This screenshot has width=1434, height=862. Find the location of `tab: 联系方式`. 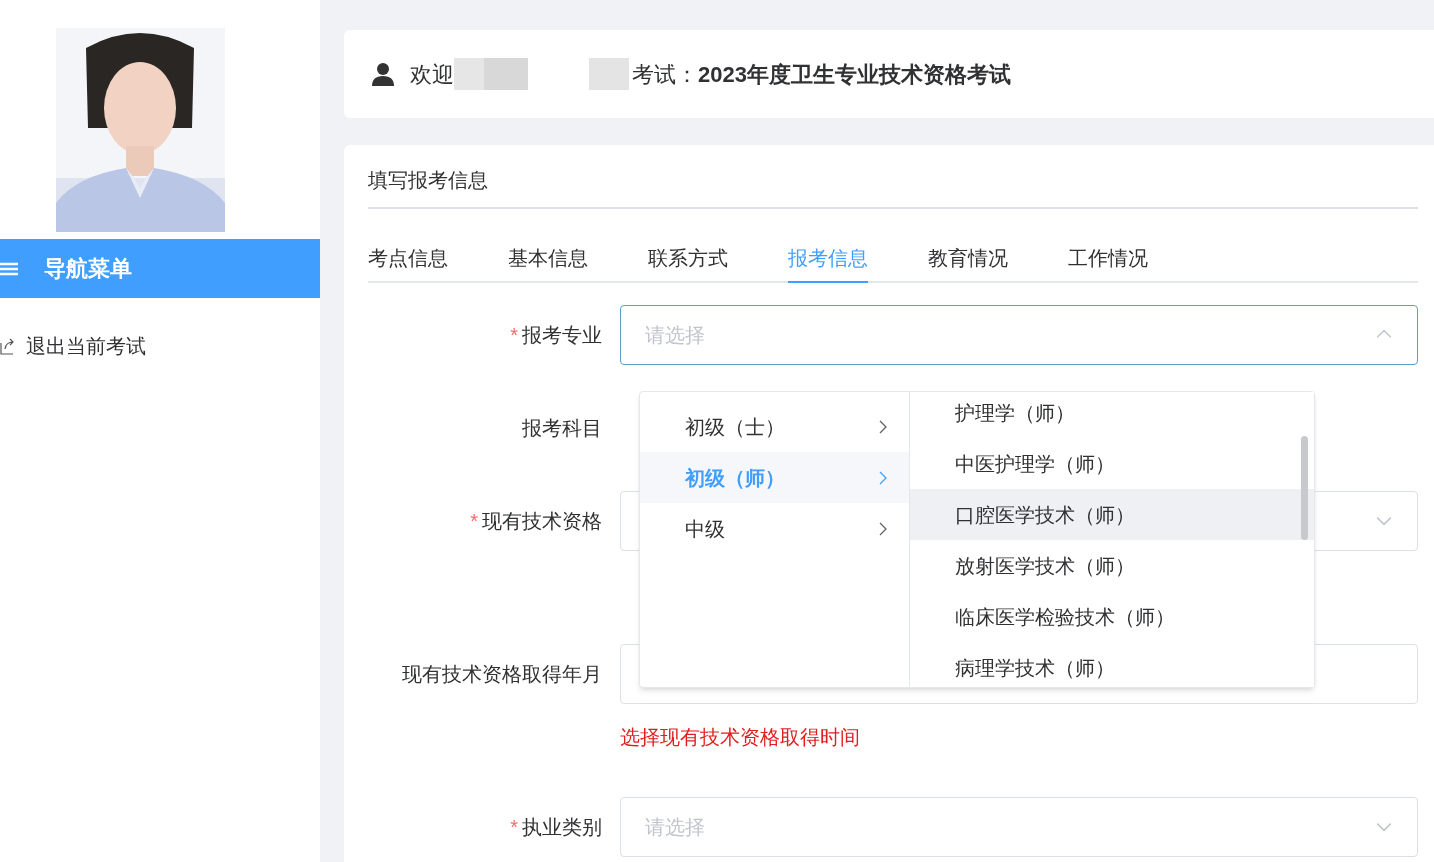

tab: 联系方式 is located at coordinates (688, 263).